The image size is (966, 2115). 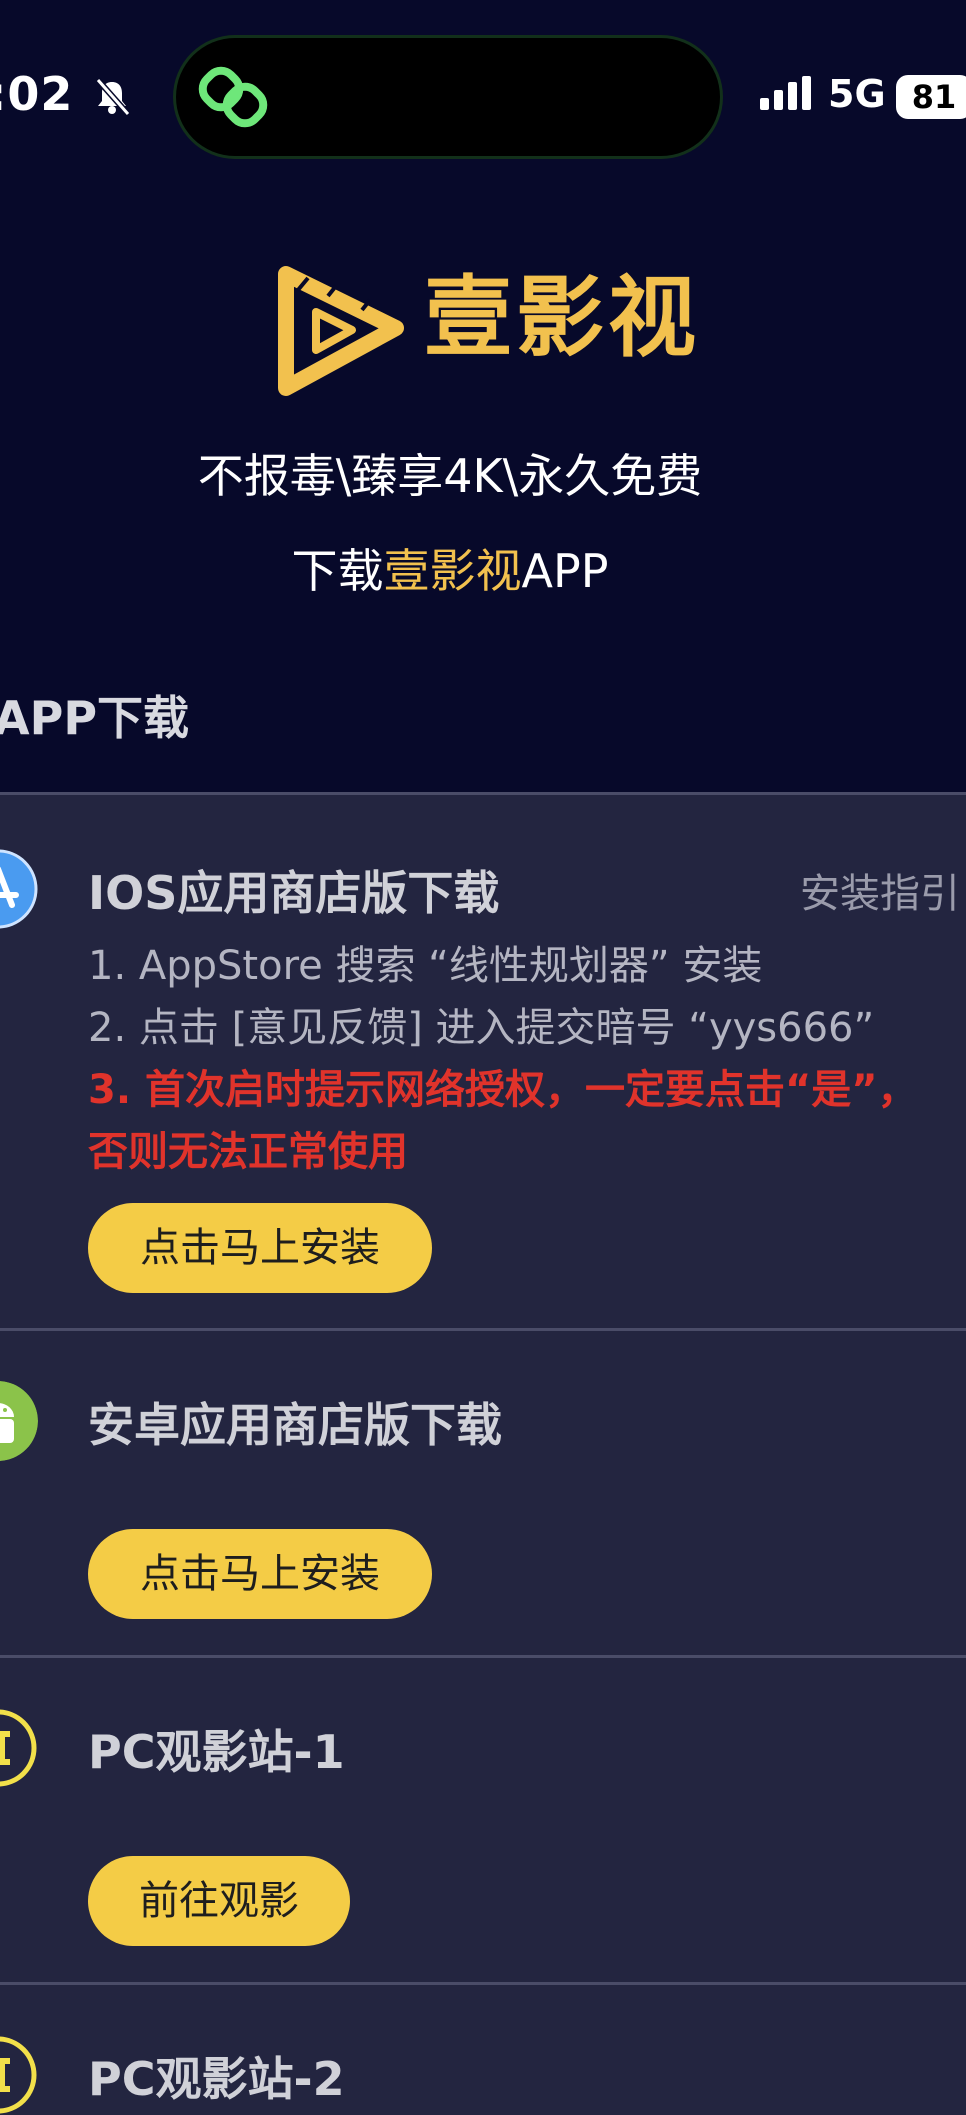 I want to click on signal-icon, so click(x=785, y=93).